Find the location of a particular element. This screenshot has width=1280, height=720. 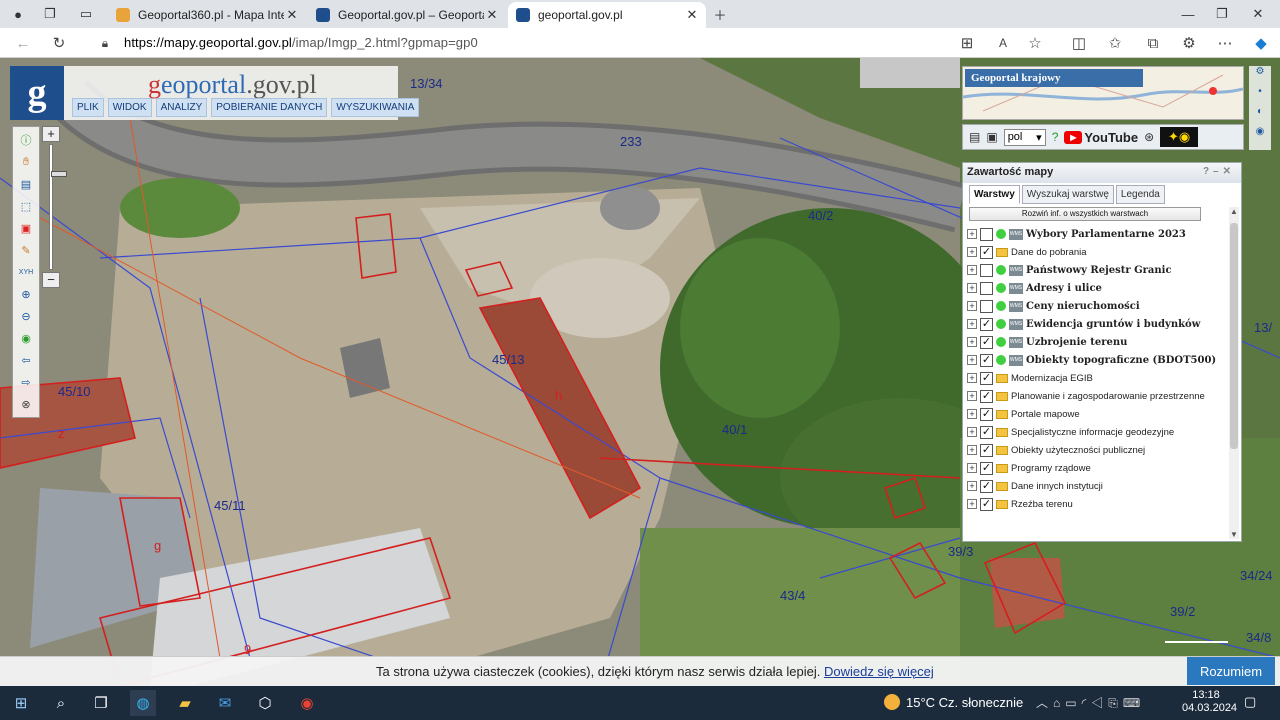

measure-pencil-icon: ✎ is located at coordinates (26, 250).